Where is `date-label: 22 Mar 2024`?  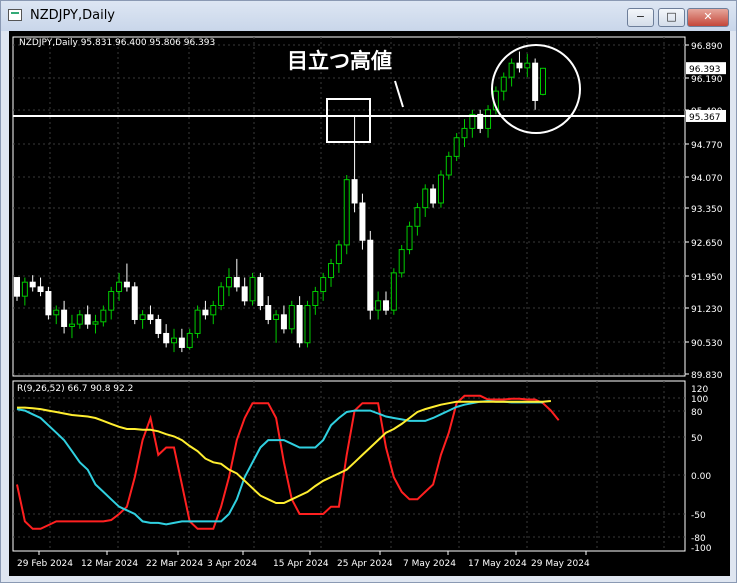
date-label: 22 Mar 2024 is located at coordinates (174, 564).